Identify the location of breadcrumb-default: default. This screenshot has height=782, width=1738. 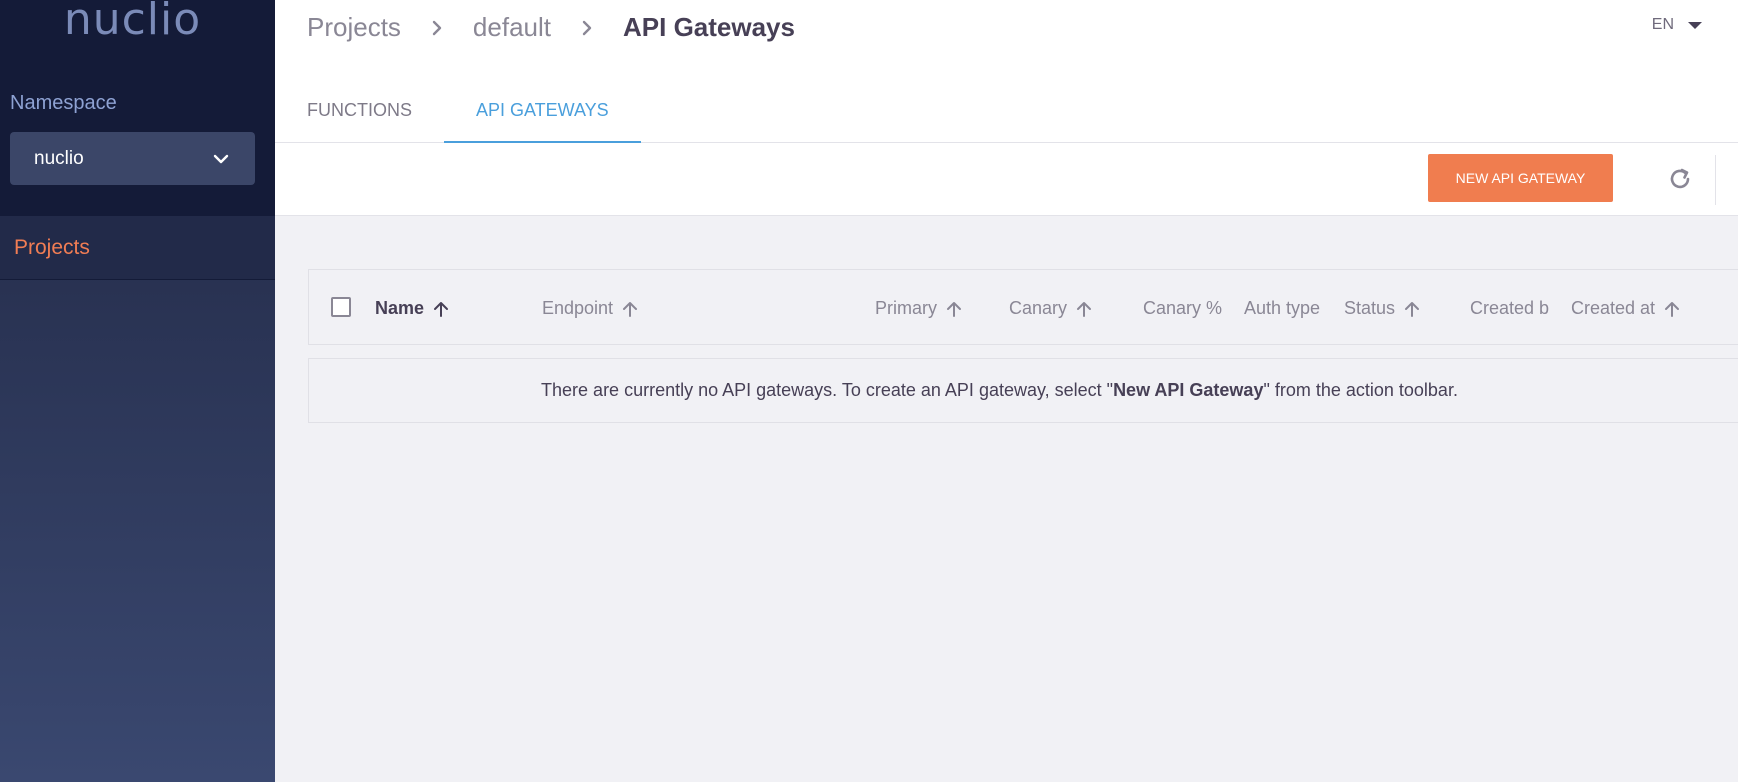
(512, 27).